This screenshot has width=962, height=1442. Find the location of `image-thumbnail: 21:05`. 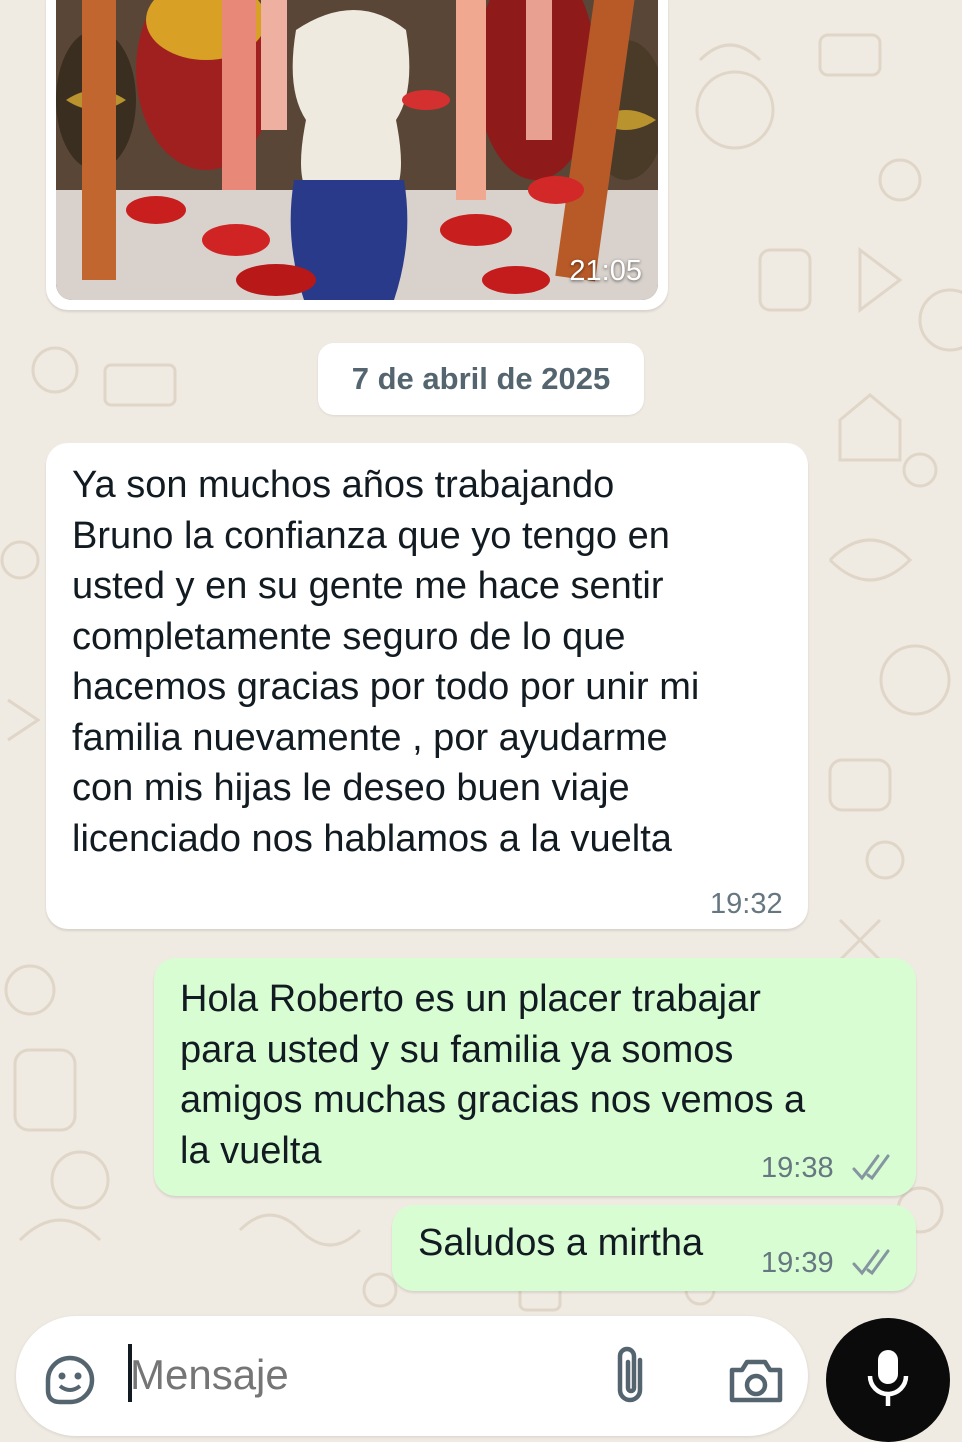

image-thumbnail: 21:05 is located at coordinates (357, 150).